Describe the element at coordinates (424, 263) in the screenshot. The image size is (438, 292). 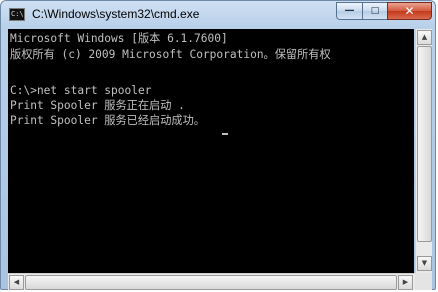
I see `scroll-down-button: ▼` at that location.